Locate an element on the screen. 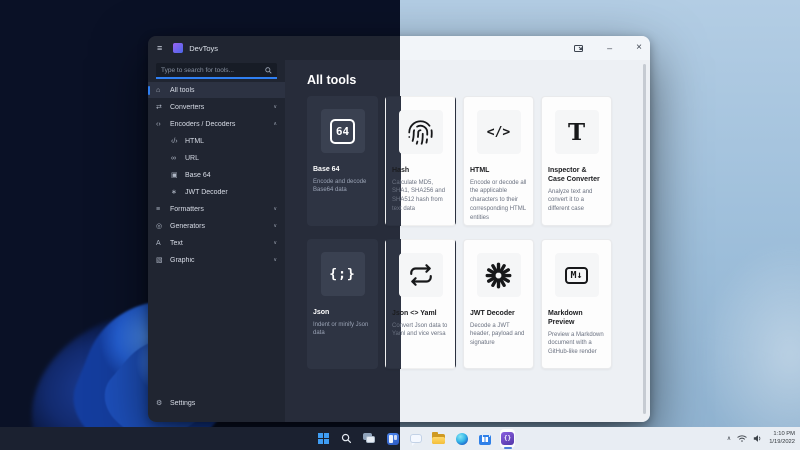 The height and width of the screenshot is (450, 800). tool-card-json: {;} Json Indent or minify Json data is located at coordinates (342, 304).